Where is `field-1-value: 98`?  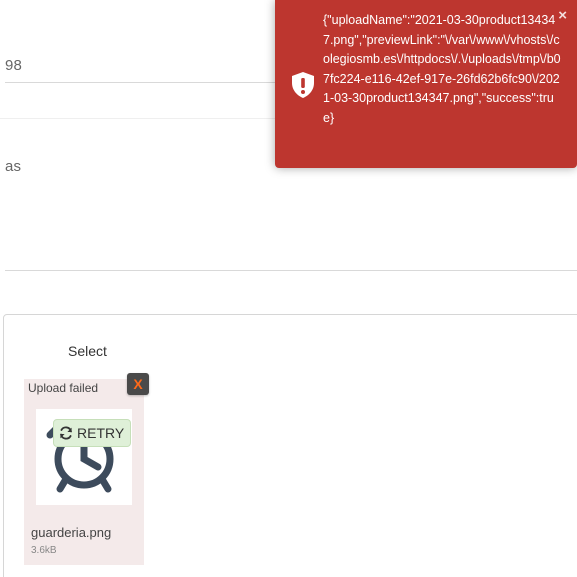
field-1-value: 98 is located at coordinates (13, 65).